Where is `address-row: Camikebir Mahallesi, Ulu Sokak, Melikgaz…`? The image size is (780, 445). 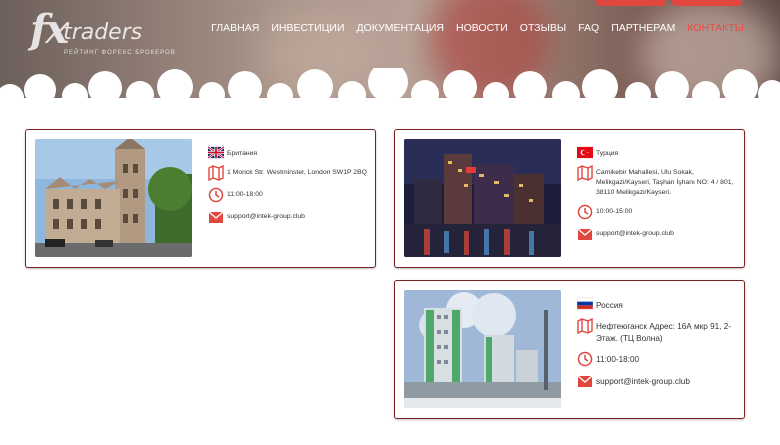 address-row: Camikebir Mahallesi, Ulu Sokak, Melikgaz… is located at coordinates (657, 181).